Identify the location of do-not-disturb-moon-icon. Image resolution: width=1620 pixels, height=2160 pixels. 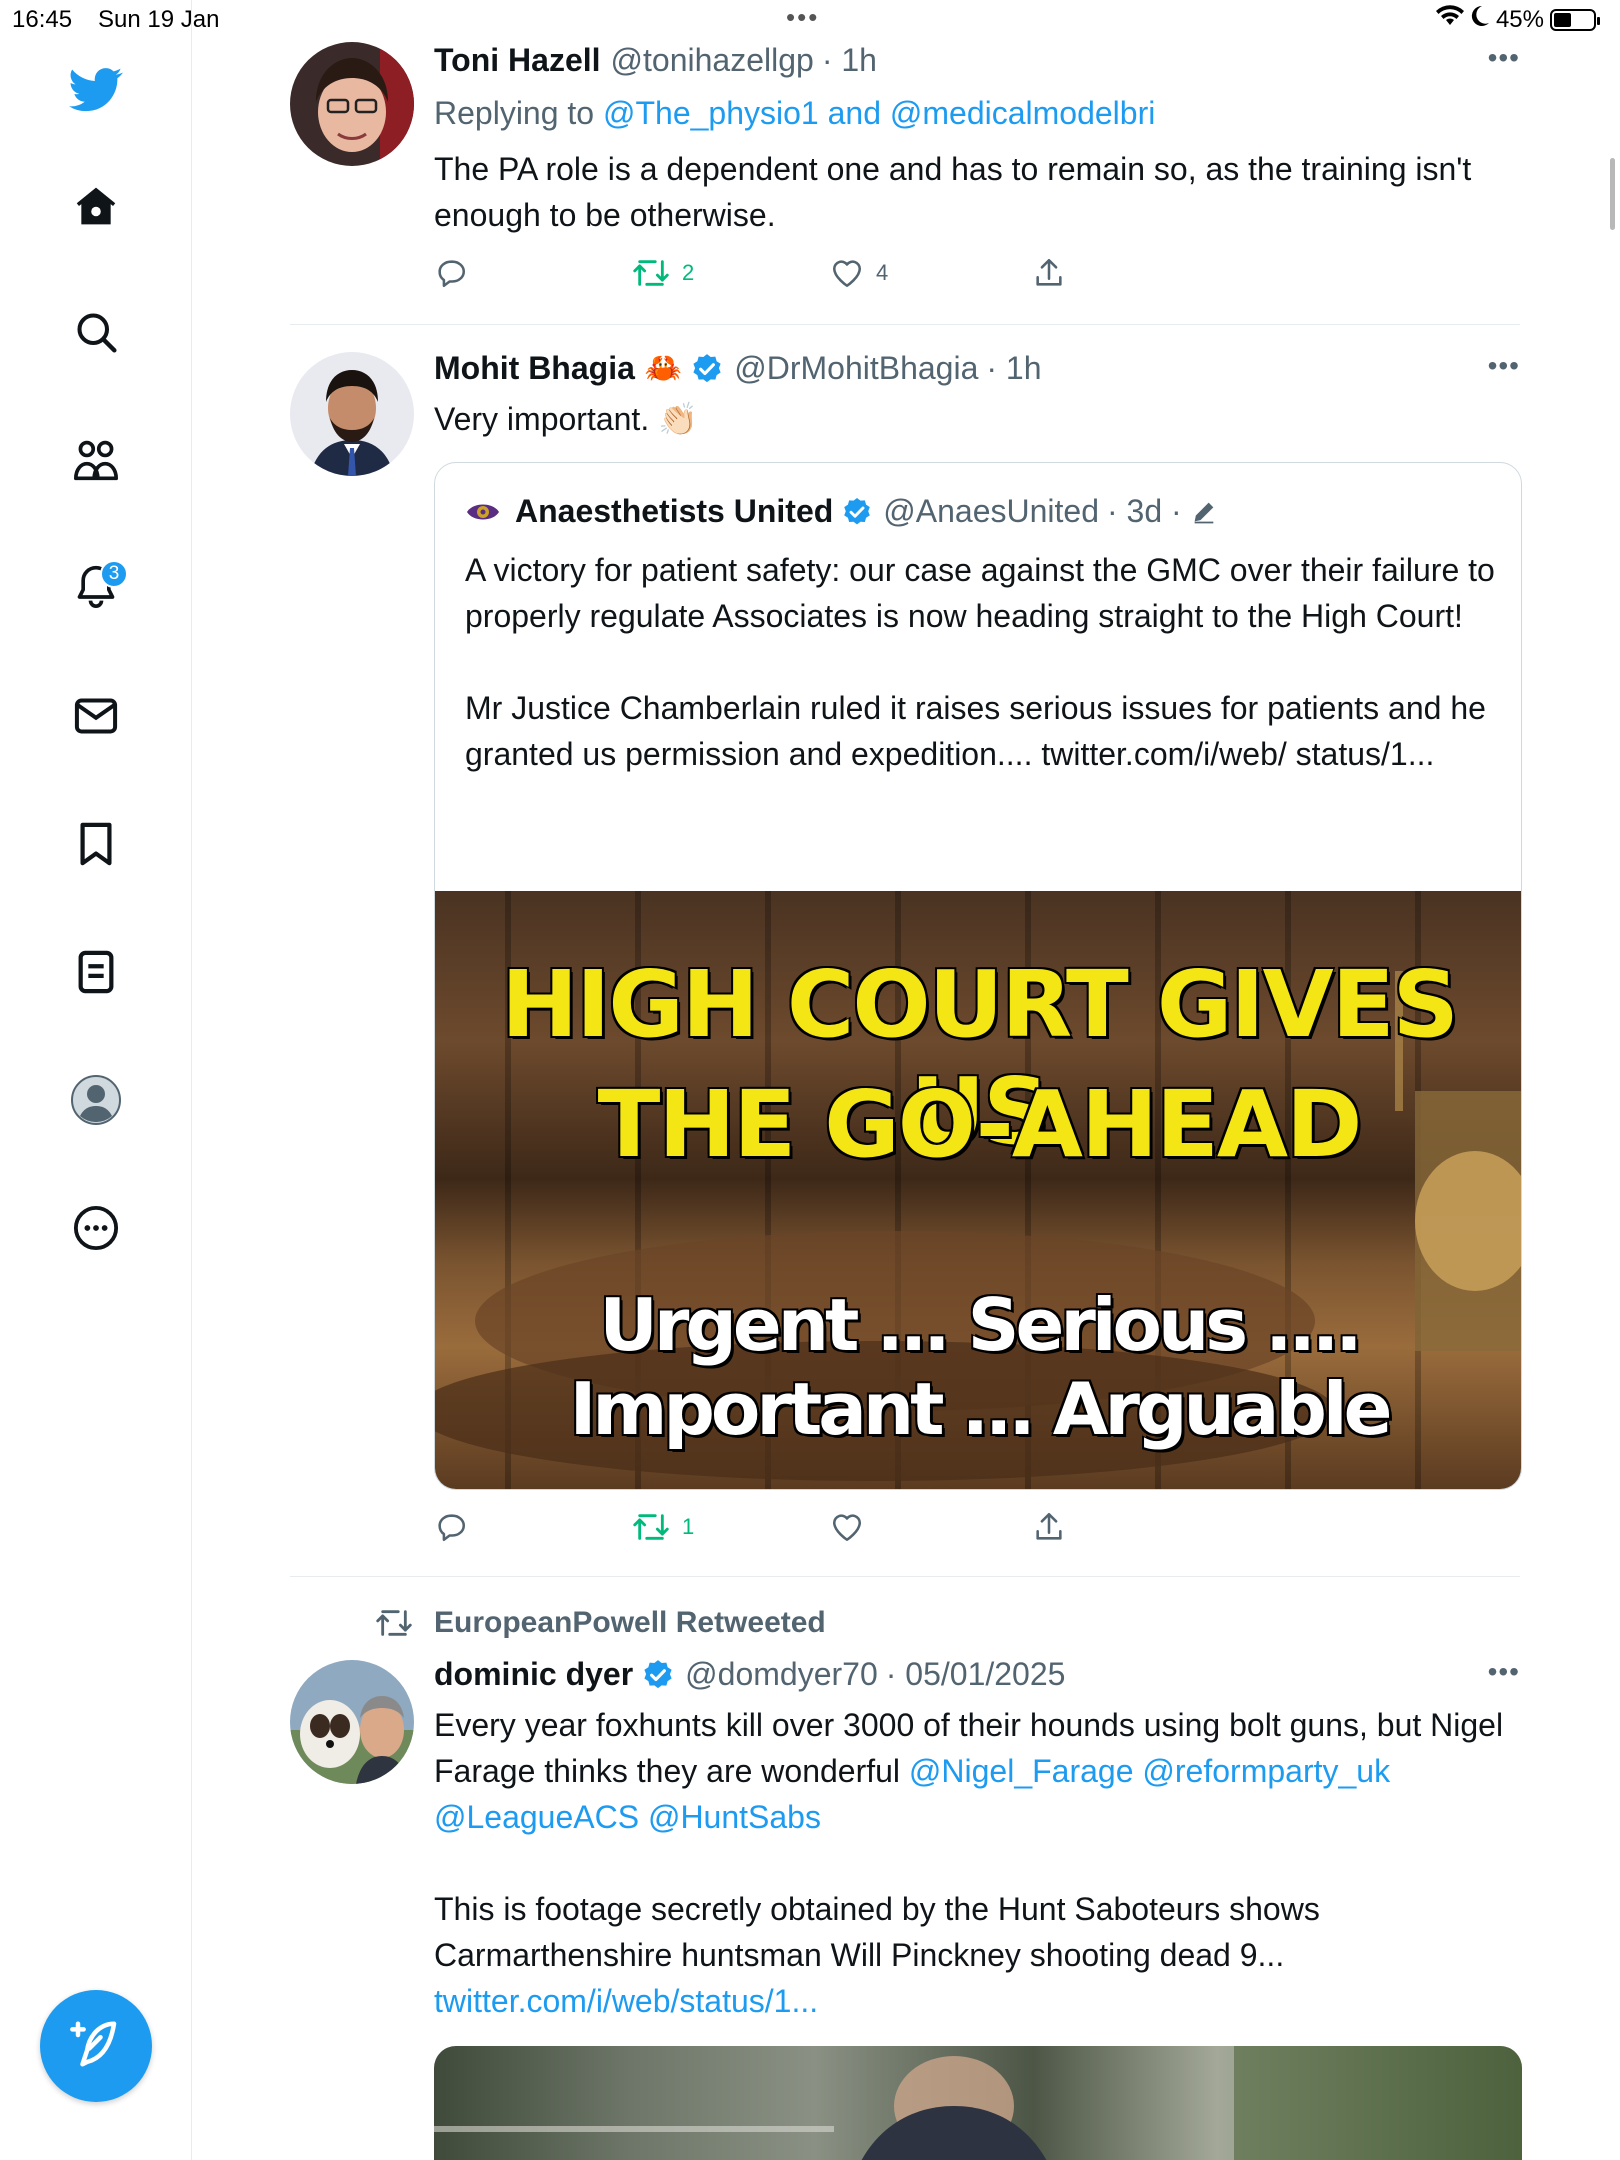
(1480, 19).